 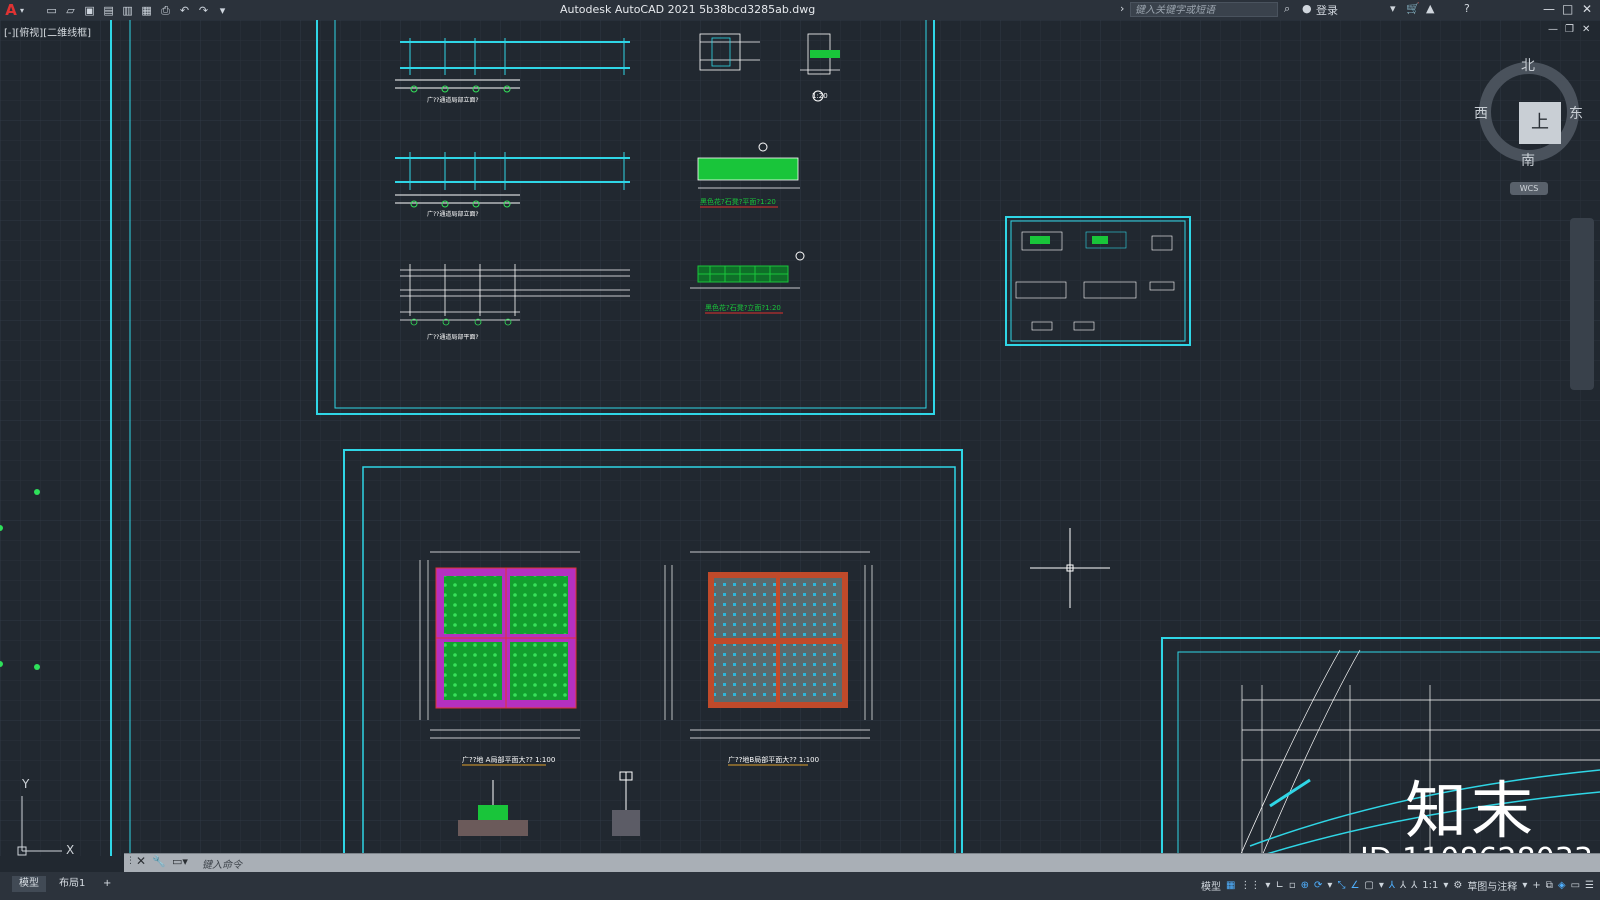 What do you see at coordinates (1536, 885) in the screenshot?
I see `plus-icon: +` at bounding box center [1536, 885].